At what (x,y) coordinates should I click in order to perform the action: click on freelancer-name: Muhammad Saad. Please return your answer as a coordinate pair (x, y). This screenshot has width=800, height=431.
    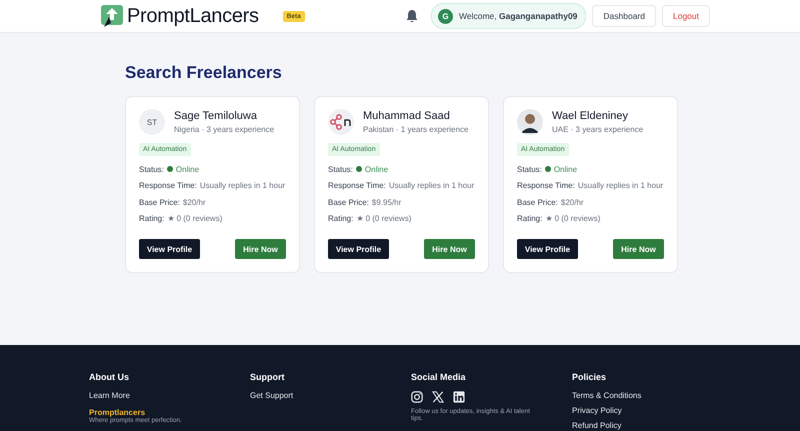
    Looking at the image, I should click on (407, 116).